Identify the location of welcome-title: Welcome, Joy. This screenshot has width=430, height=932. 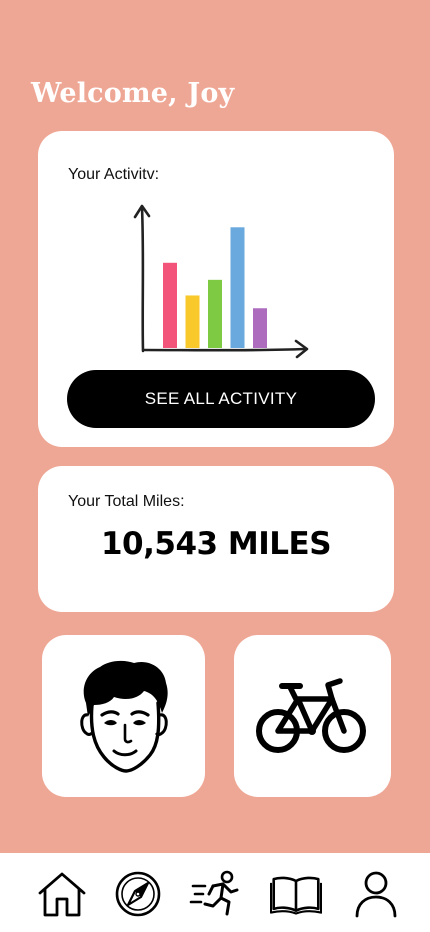
(133, 93).